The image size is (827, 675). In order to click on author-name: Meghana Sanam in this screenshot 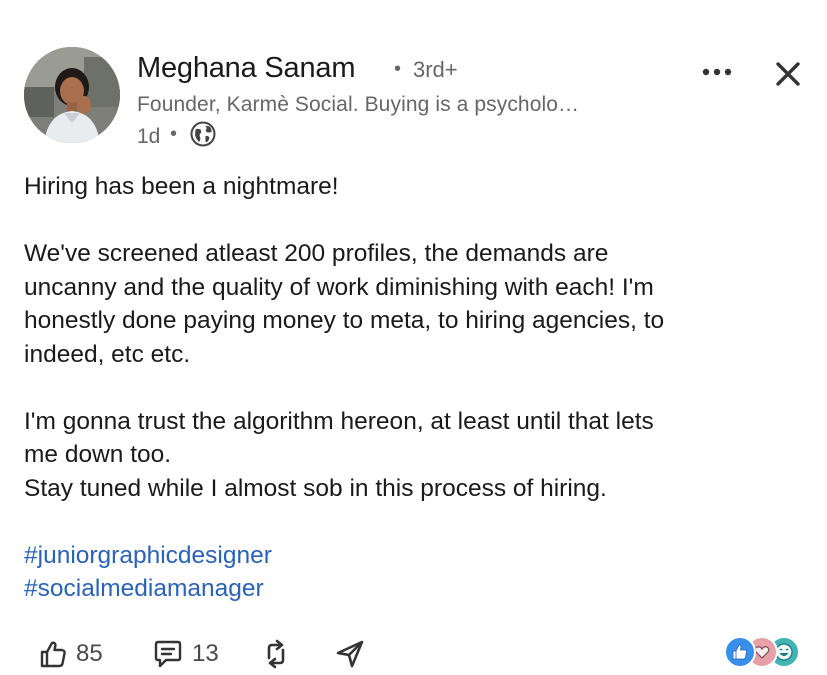, I will do `click(246, 68)`.